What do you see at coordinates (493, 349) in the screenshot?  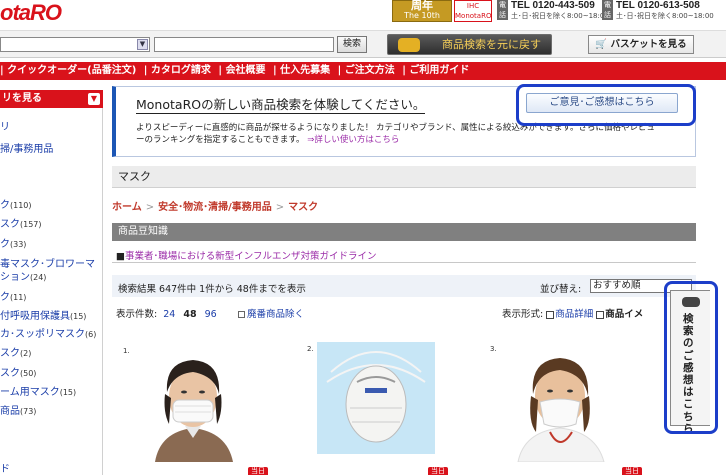 I see `product-number: 3.` at bounding box center [493, 349].